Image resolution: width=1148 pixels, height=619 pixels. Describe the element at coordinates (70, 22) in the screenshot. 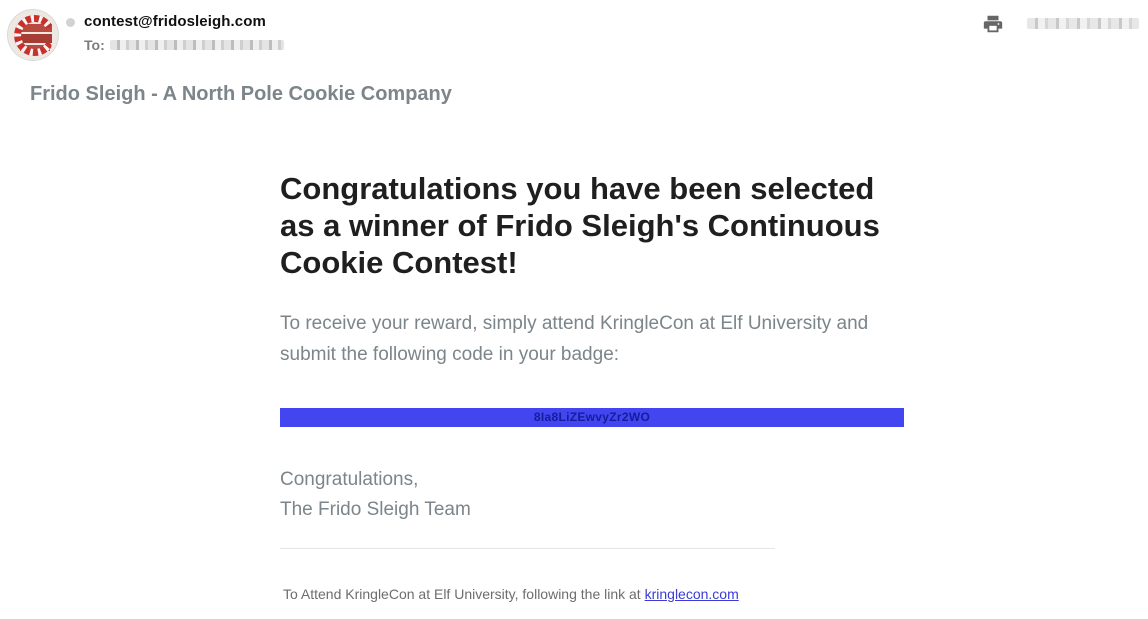

I see `presence-dot` at that location.